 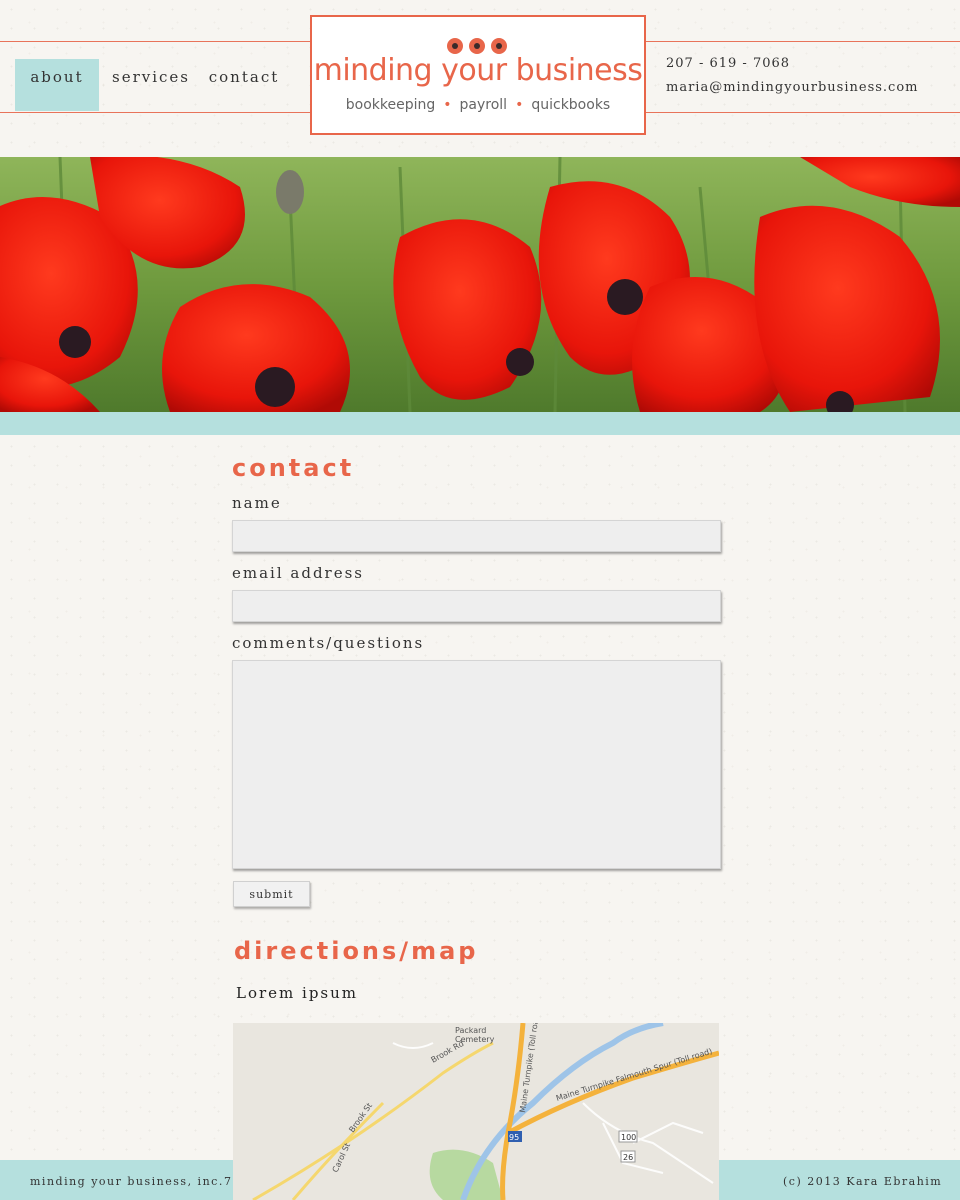 I want to click on nav-services: services, so click(x=151, y=85).